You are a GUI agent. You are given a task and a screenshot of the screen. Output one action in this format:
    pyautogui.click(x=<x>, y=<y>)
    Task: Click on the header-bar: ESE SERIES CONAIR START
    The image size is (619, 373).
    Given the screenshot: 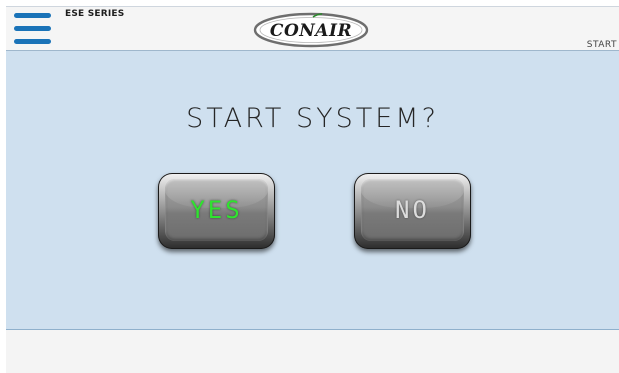 What is the action you would take?
    pyautogui.click(x=312, y=28)
    